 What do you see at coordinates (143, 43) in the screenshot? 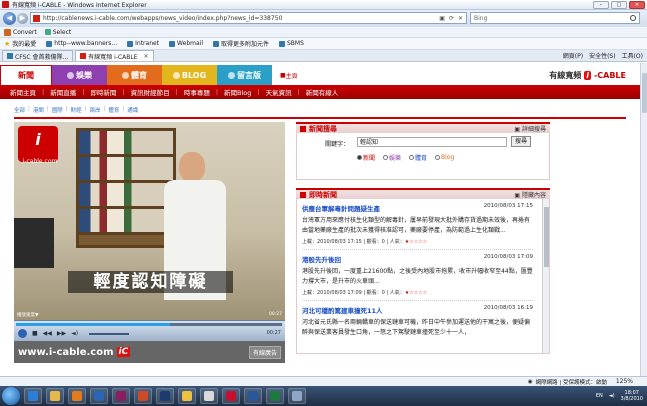
I see `favorite-link: Intranet` at bounding box center [143, 43].